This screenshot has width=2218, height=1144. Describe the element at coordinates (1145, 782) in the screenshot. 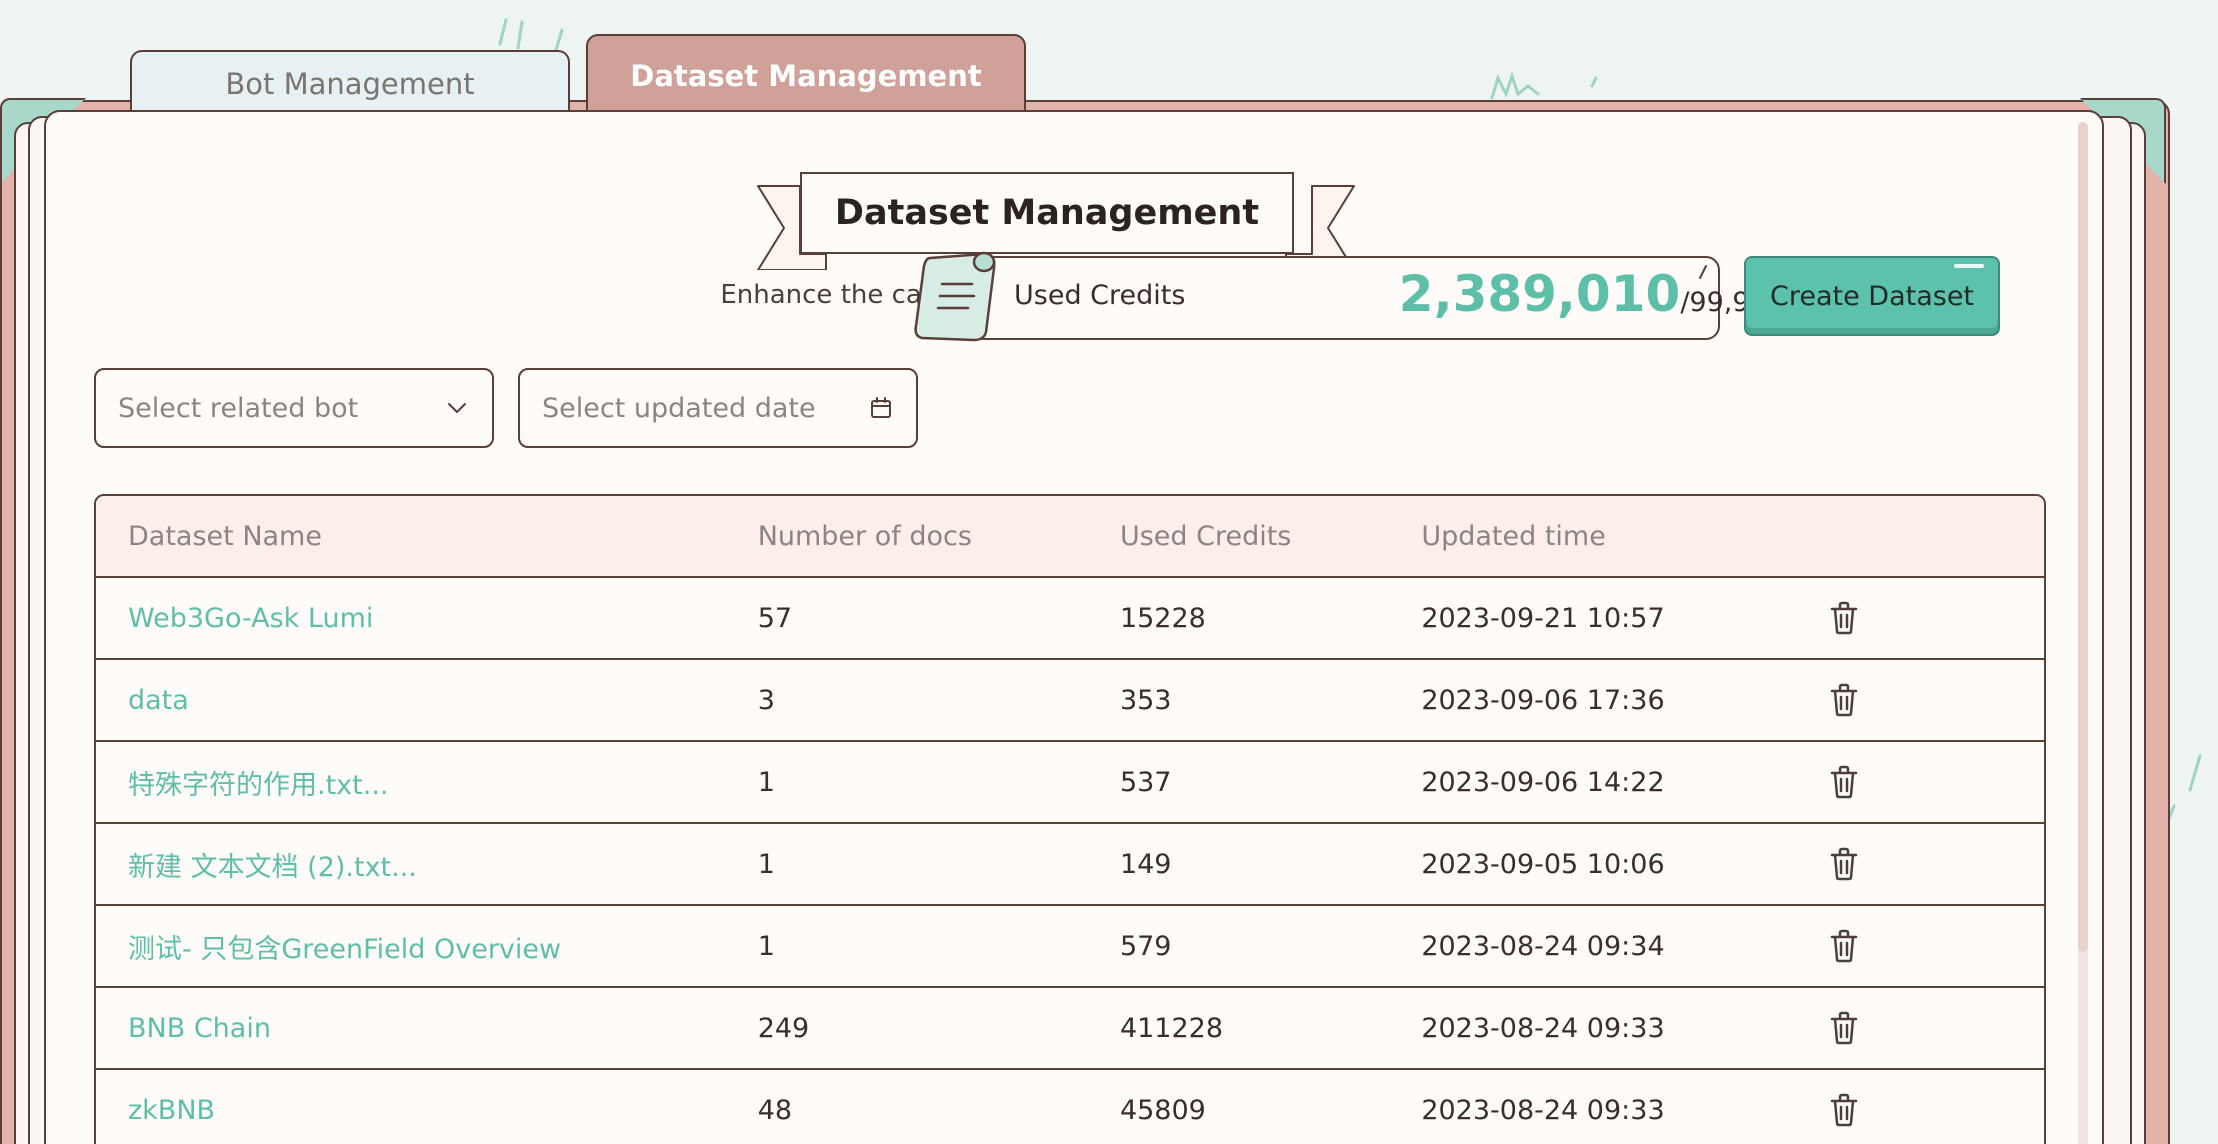

I see `used-credits: 537` at that location.